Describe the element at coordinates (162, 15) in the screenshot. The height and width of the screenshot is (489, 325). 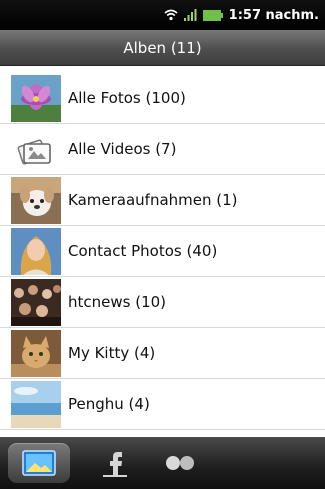
I see `status-bar: 1:57 nachm.` at that location.